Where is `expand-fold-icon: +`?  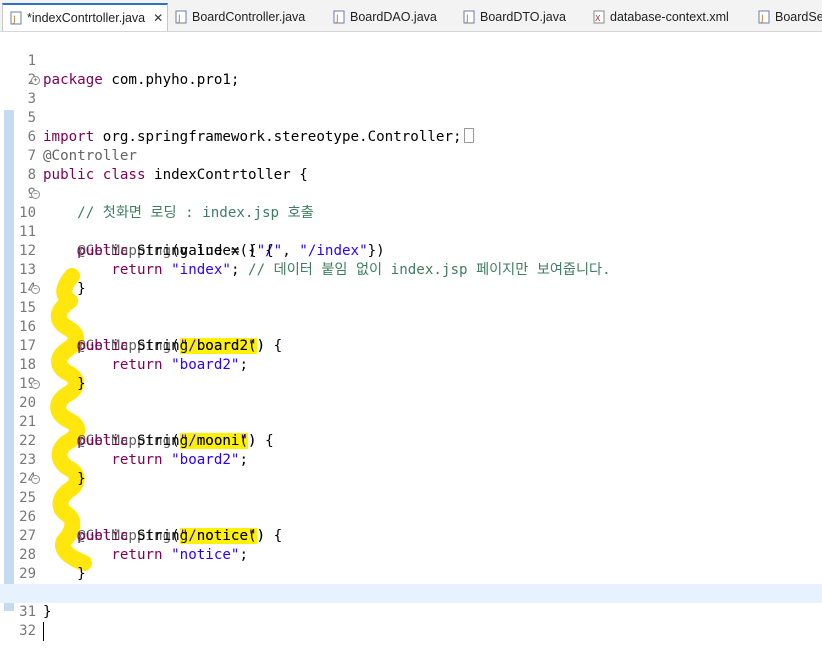 expand-fold-icon: + is located at coordinates (35, 80).